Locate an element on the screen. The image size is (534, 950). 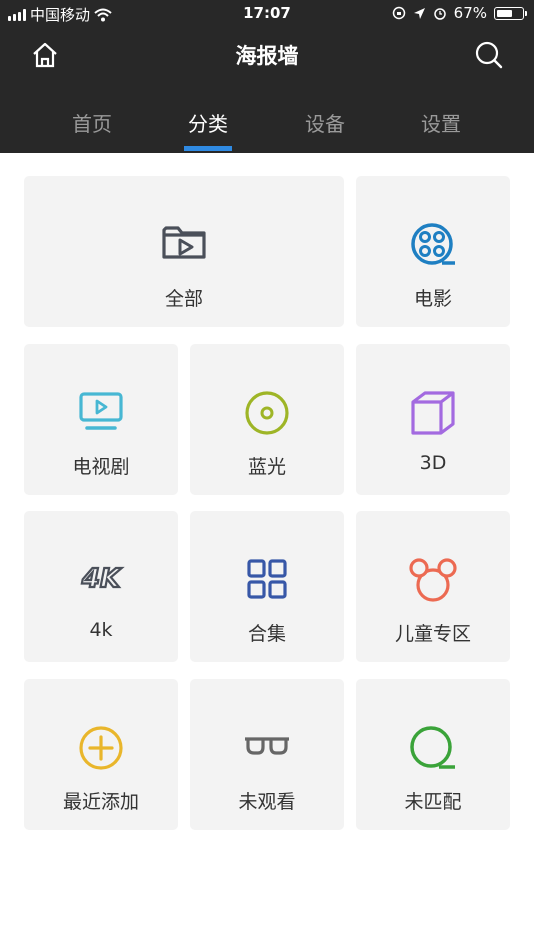
category-3d: 3D is located at coordinates (433, 419).